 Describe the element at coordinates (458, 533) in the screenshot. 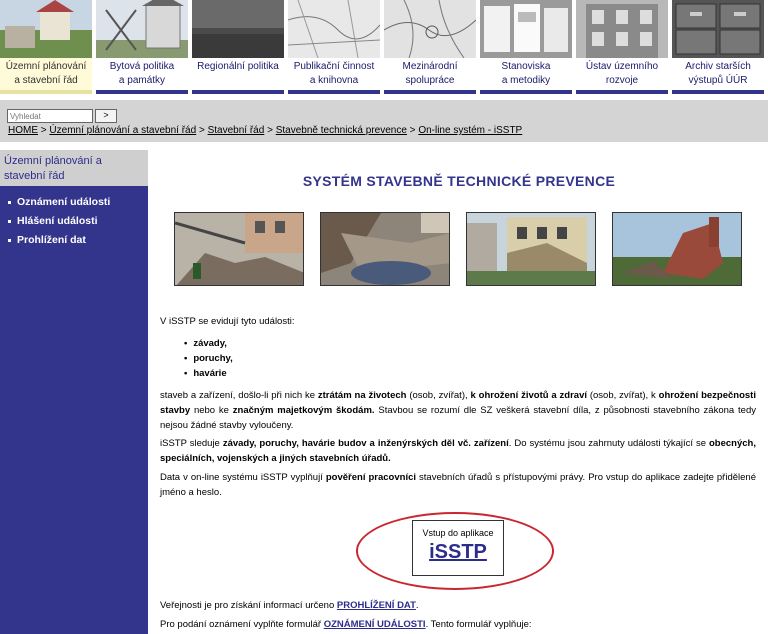

I see `login-caption: Vstup do aplikace` at that location.